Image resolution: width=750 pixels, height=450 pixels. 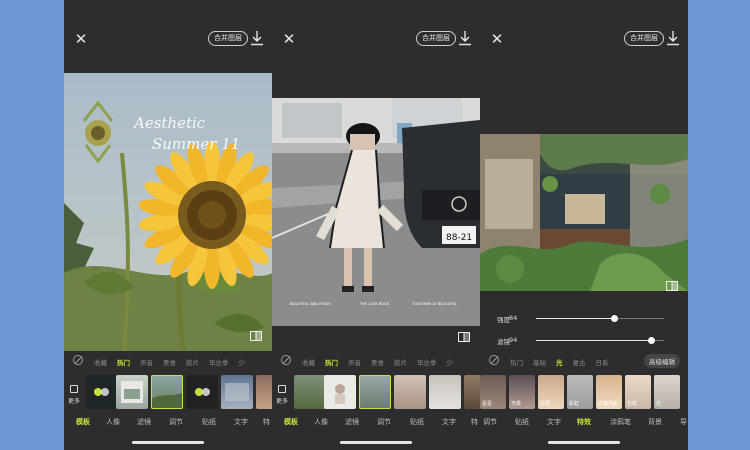 What do you see at coordinates (459, 238) in the screenshot?
I see `license-plate-text: 88-21` at bounding box center [459, 238].